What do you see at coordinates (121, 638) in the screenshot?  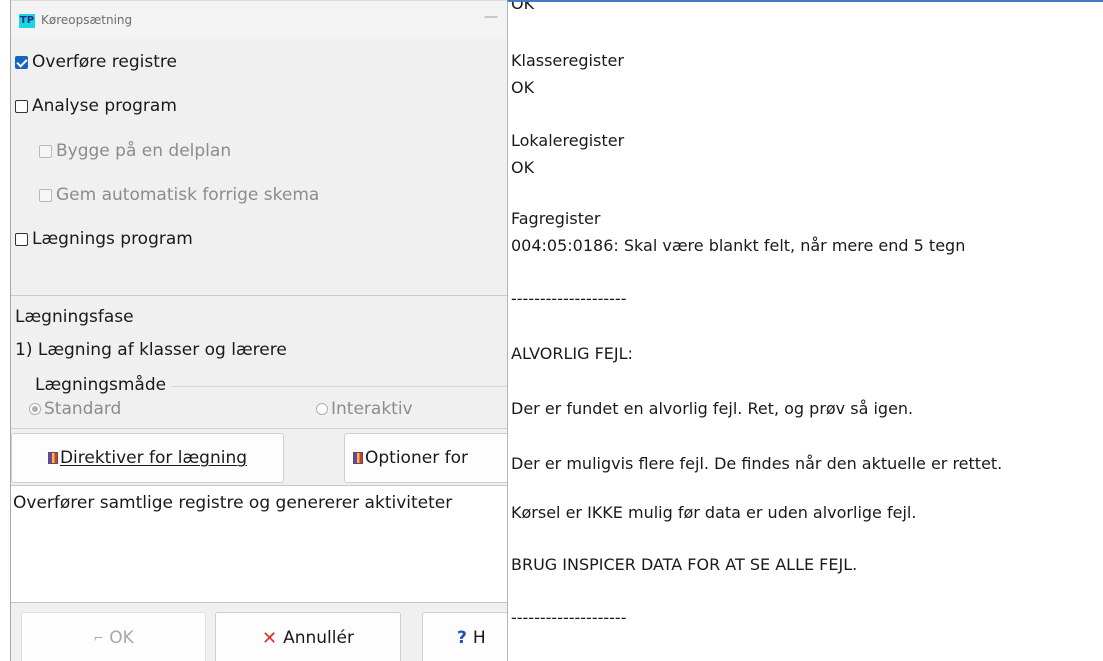 I see `ok-button-label: OK` at bounding box center [121, 638].